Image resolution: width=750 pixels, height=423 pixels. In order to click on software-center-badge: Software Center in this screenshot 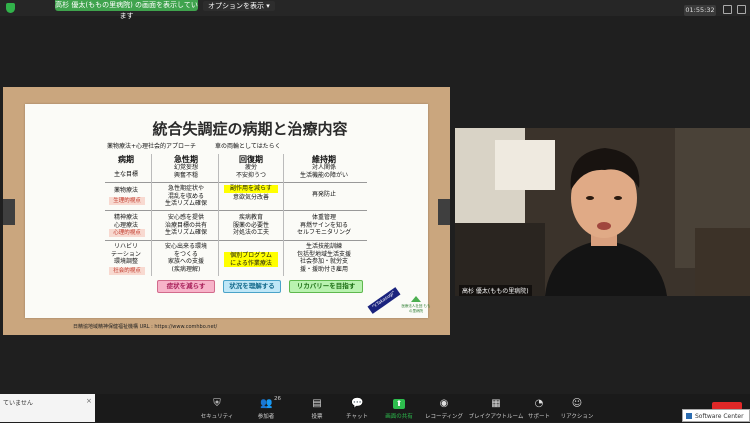, I will do `click(716, 415)`.